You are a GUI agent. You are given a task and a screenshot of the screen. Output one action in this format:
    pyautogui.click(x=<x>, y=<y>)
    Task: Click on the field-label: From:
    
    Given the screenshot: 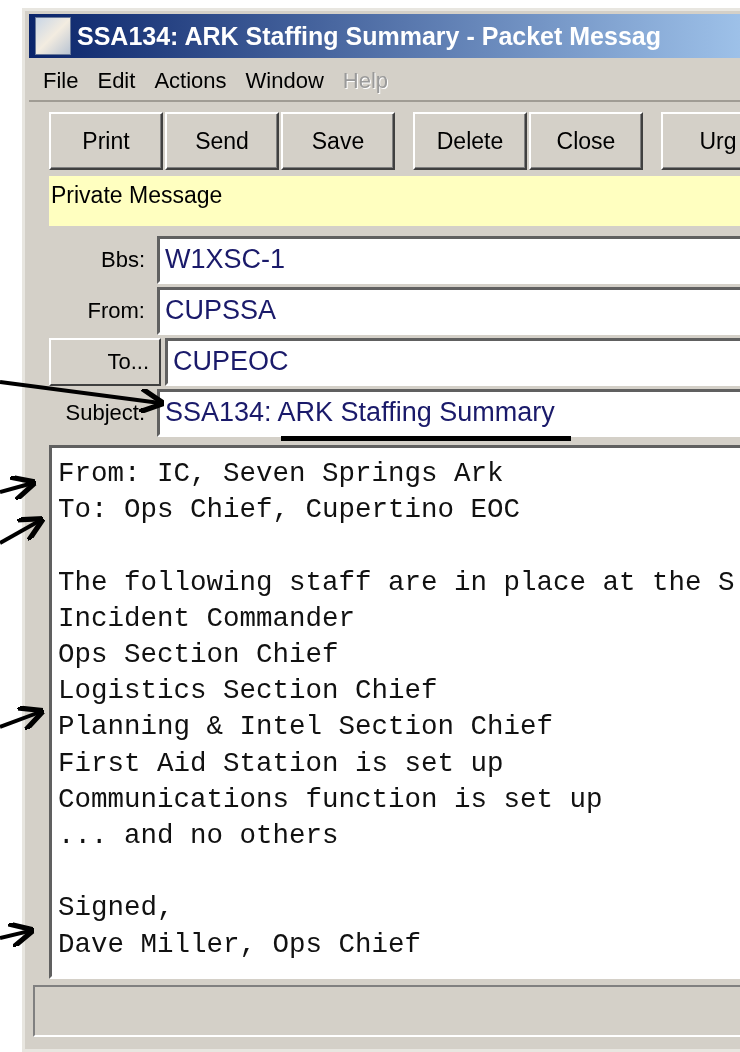 What is the action you would take?
    pyautogui.click(x=116, y=311)
    